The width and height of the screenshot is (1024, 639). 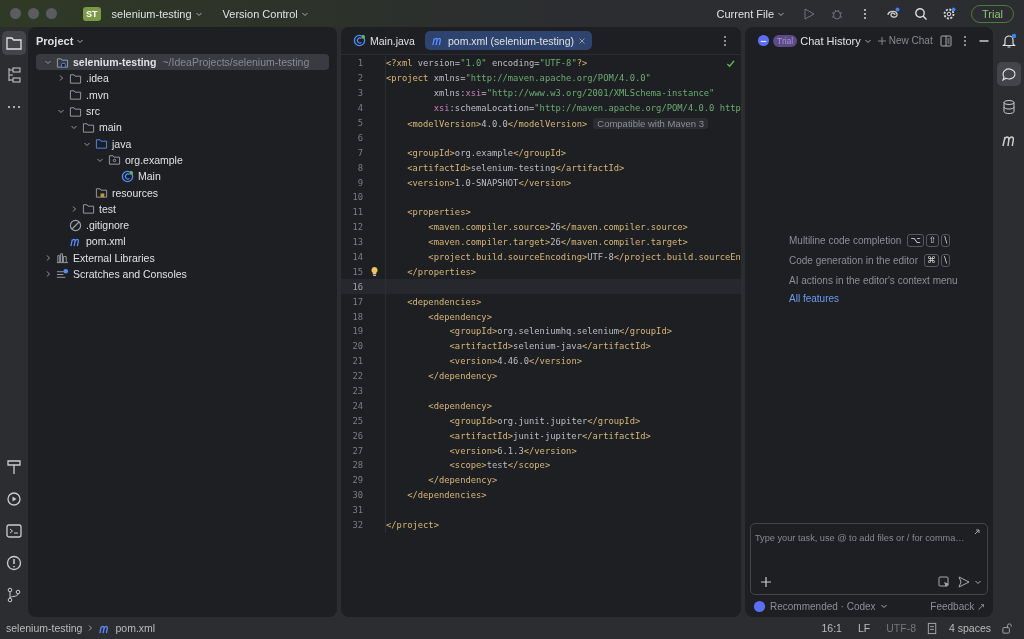 I want to click on code-line: <groupId>org.seleniumhq.selenium</groupId>, so click(x=560, y=331).